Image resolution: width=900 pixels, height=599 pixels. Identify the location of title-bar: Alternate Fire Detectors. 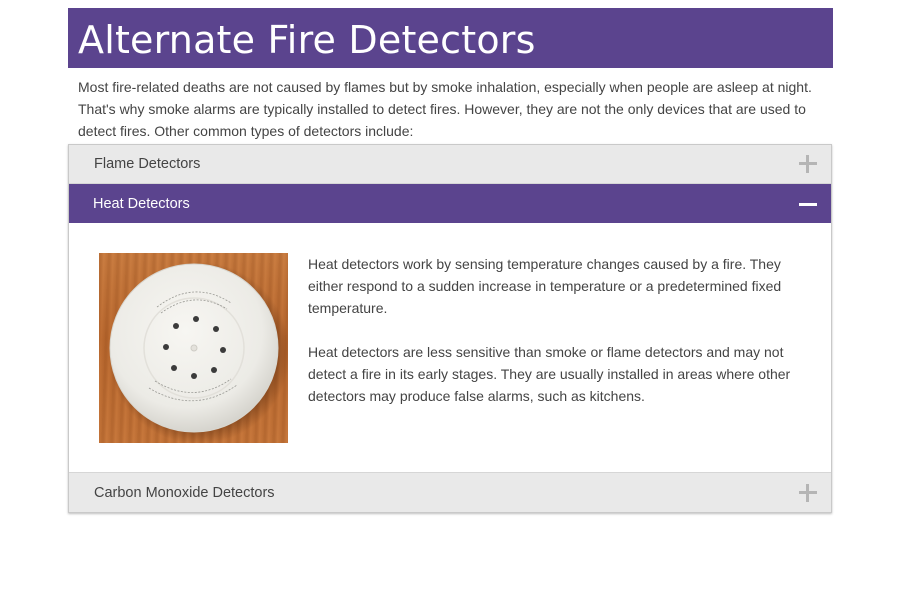
(450, 38).